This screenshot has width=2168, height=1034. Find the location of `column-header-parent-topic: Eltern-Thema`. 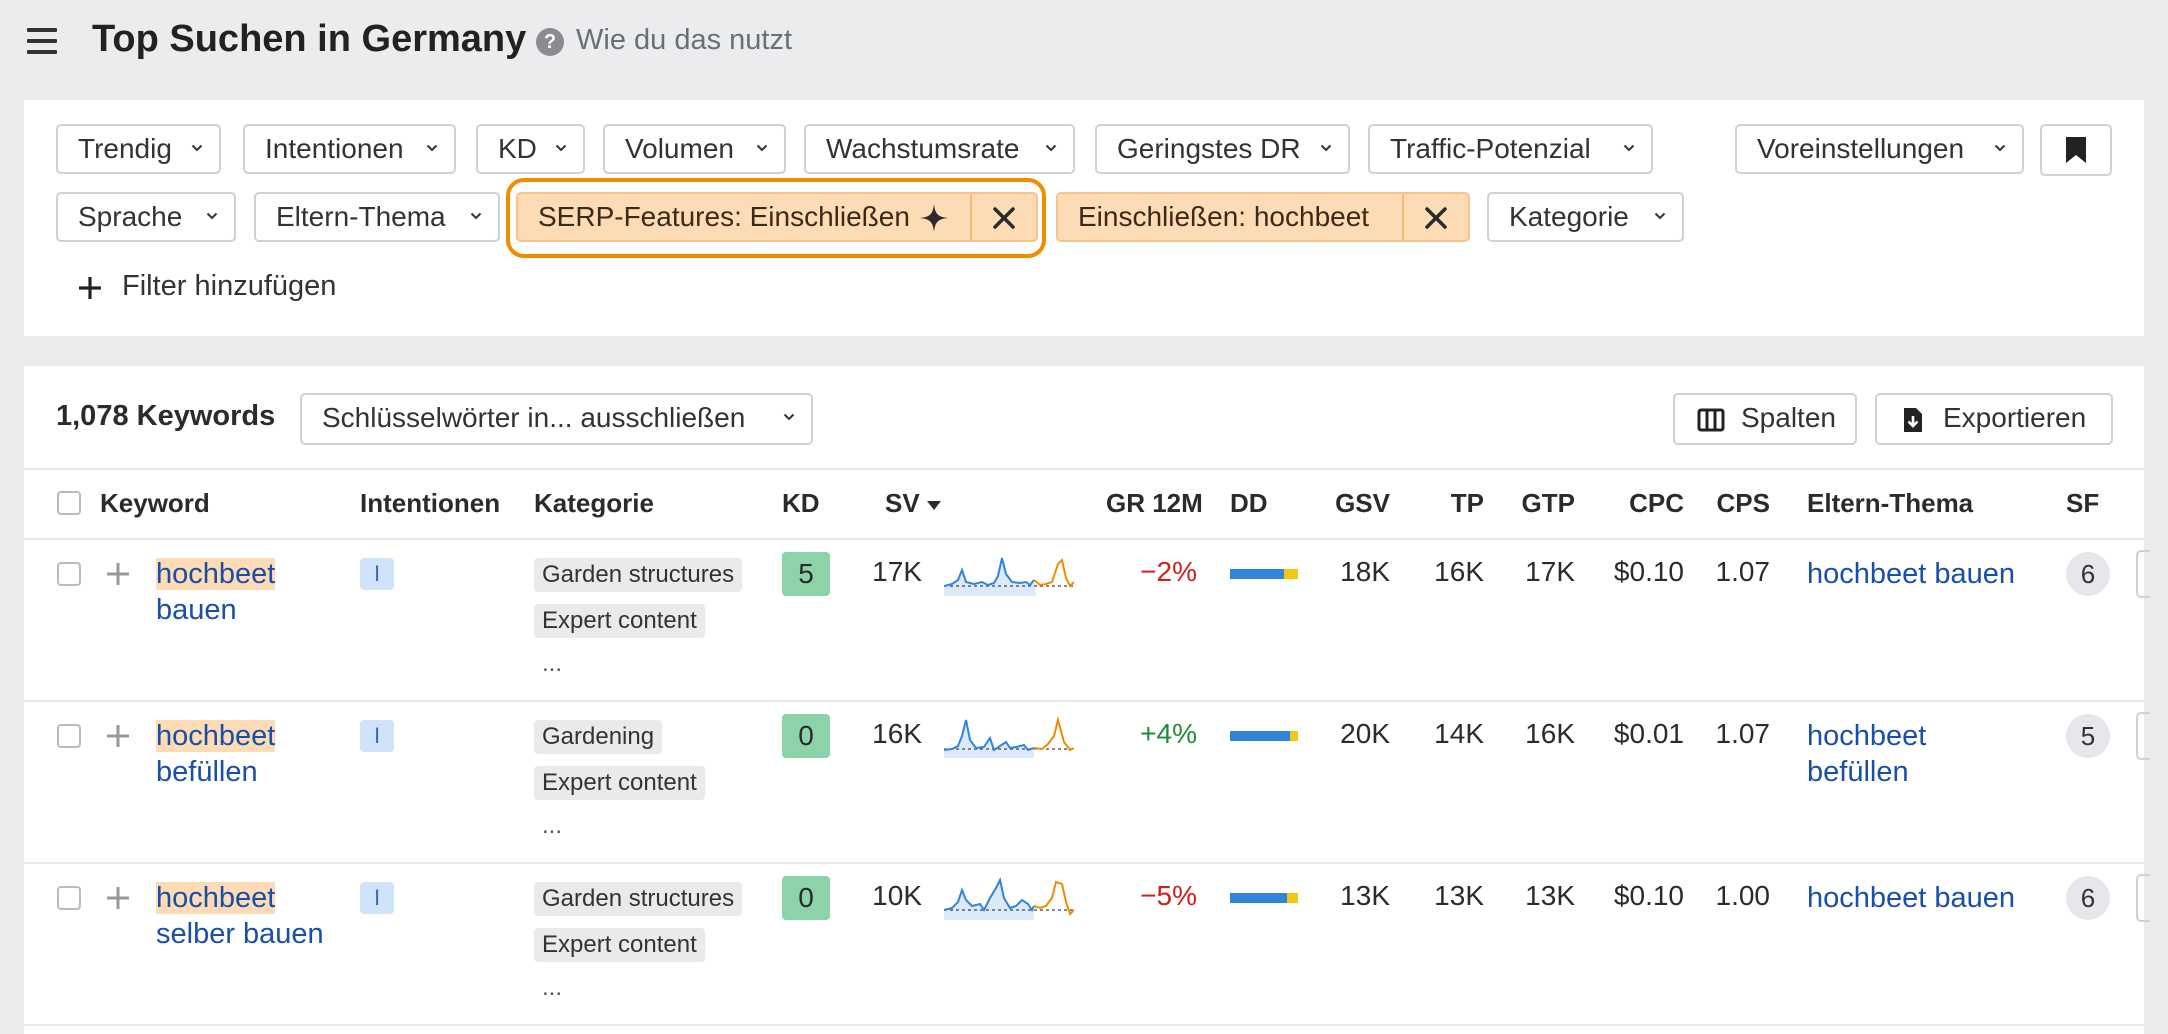

column-header-parent-topic: Eltern-Thema is located at coordinates (1890, 503).